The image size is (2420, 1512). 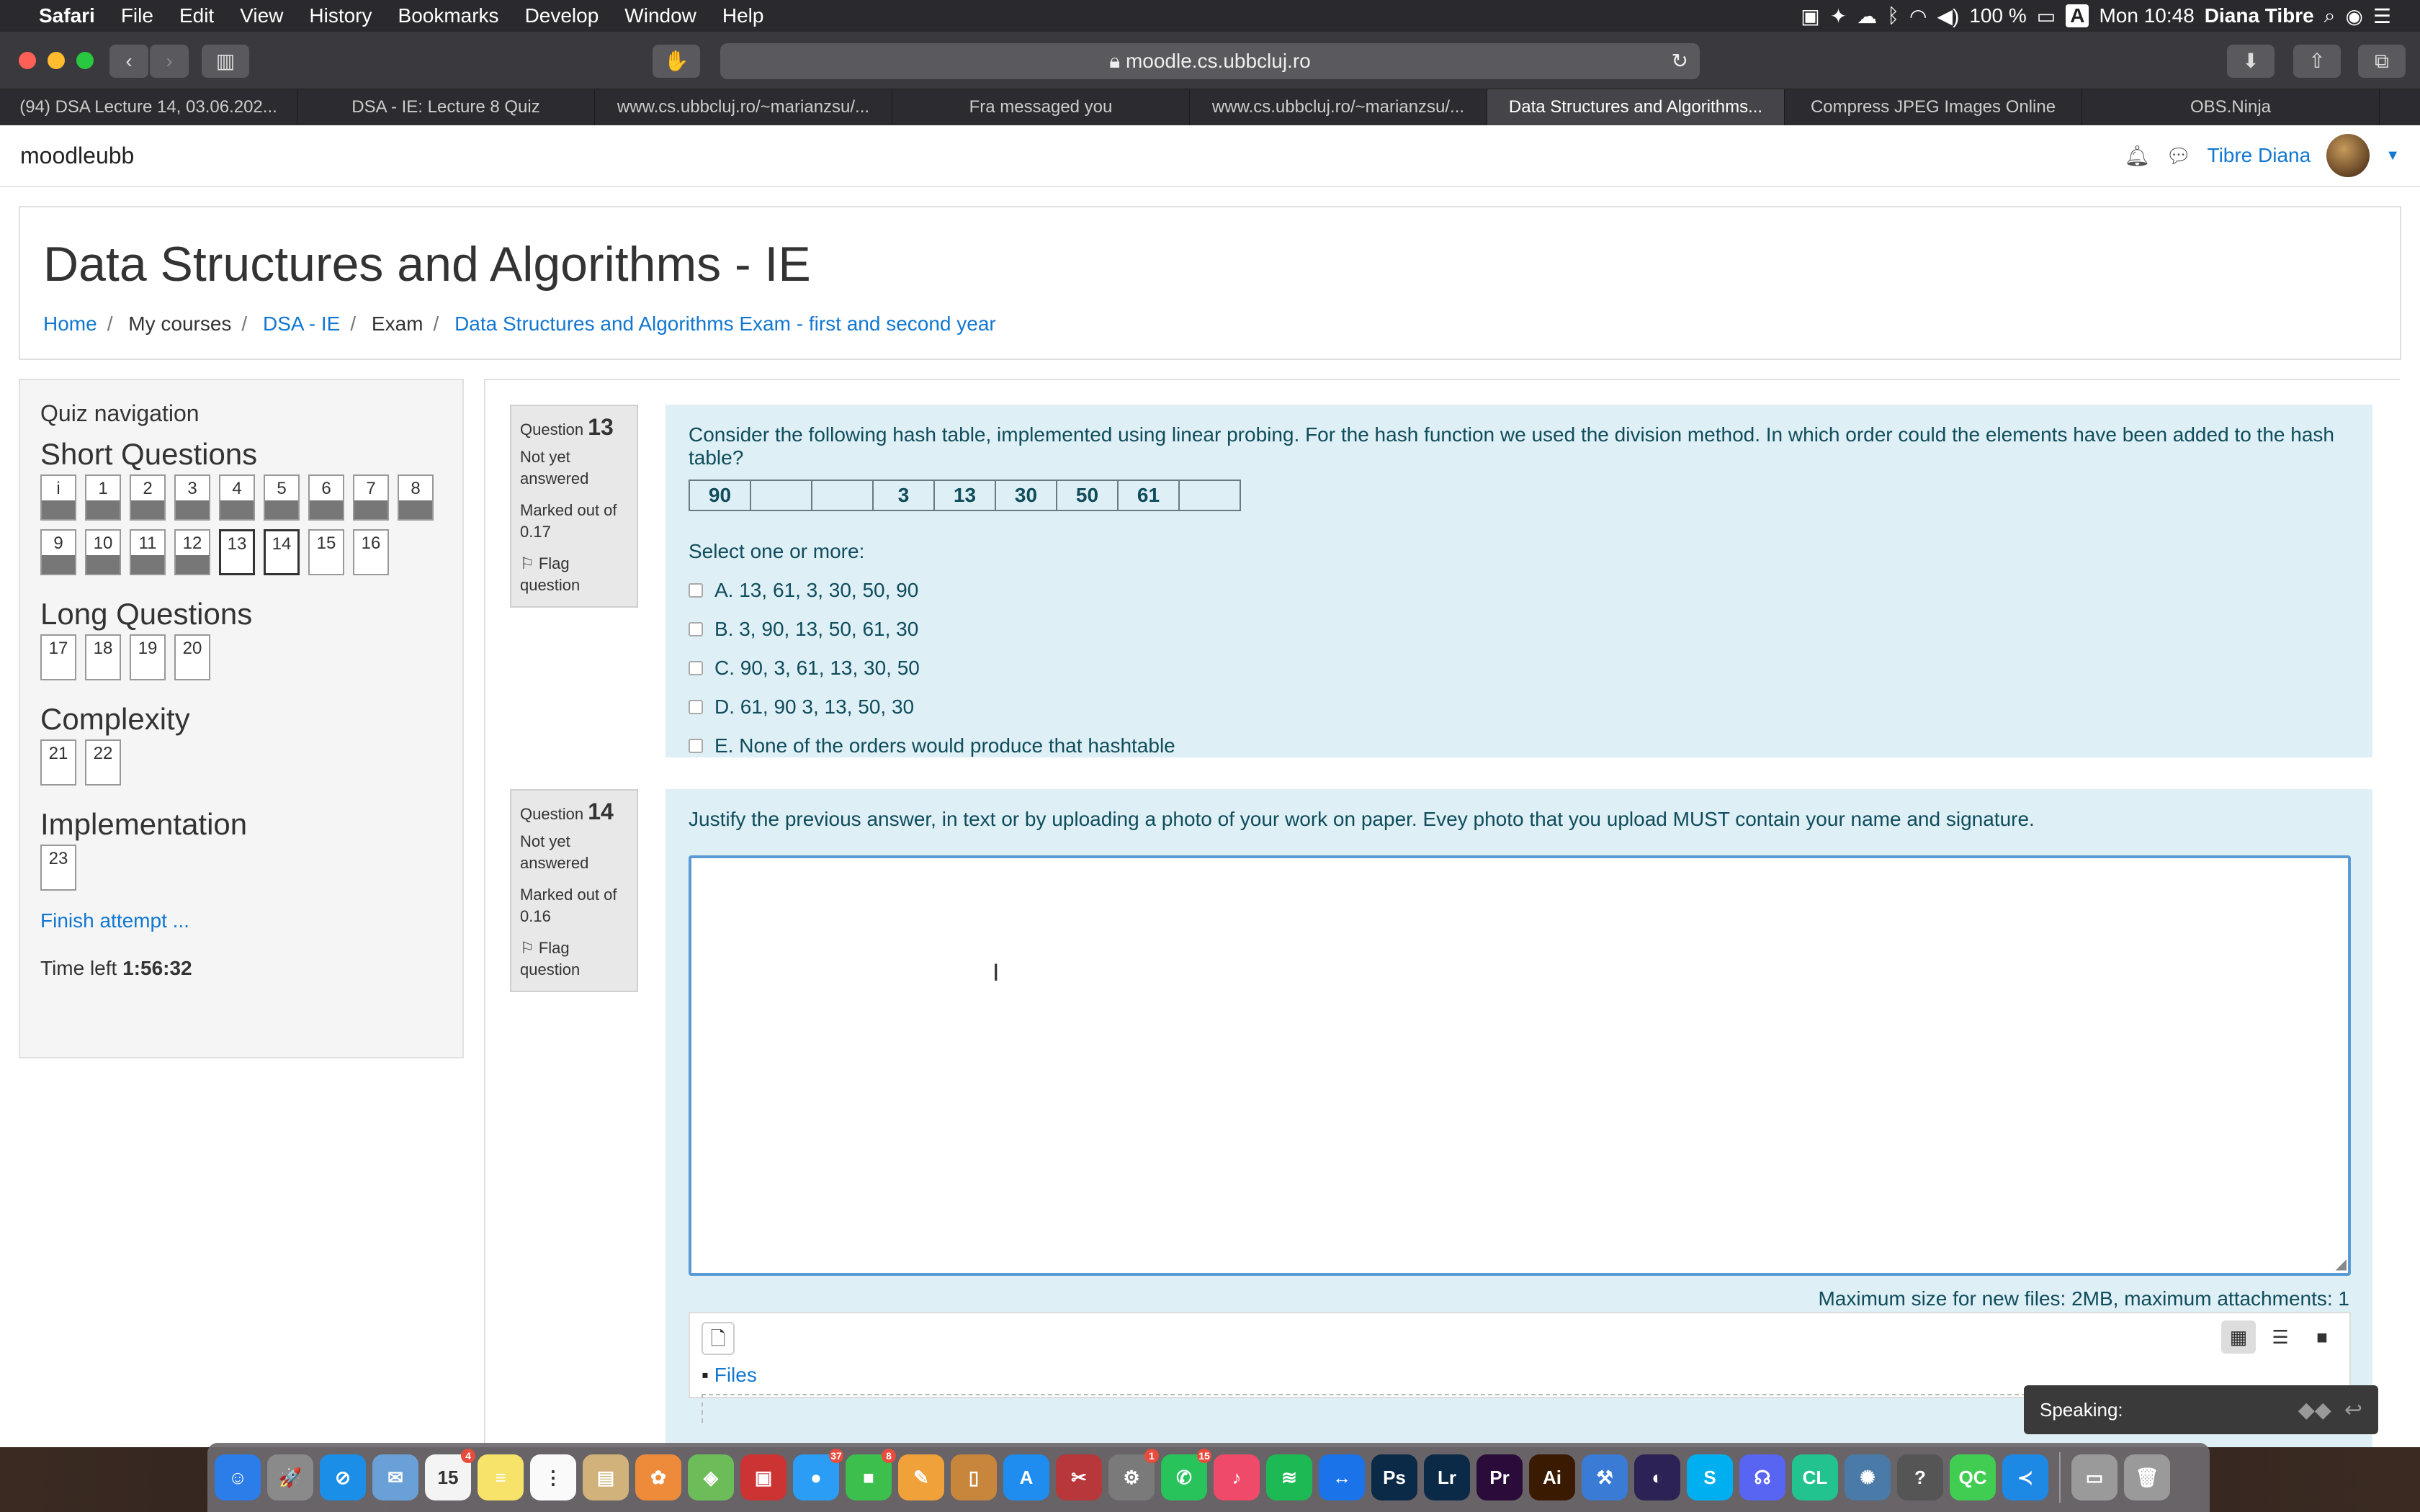 What do you see at coordinates (1394, 1477) in the screenshot?
I see `photoshop-icon: Ps` at bounding box center [1394, 1477].